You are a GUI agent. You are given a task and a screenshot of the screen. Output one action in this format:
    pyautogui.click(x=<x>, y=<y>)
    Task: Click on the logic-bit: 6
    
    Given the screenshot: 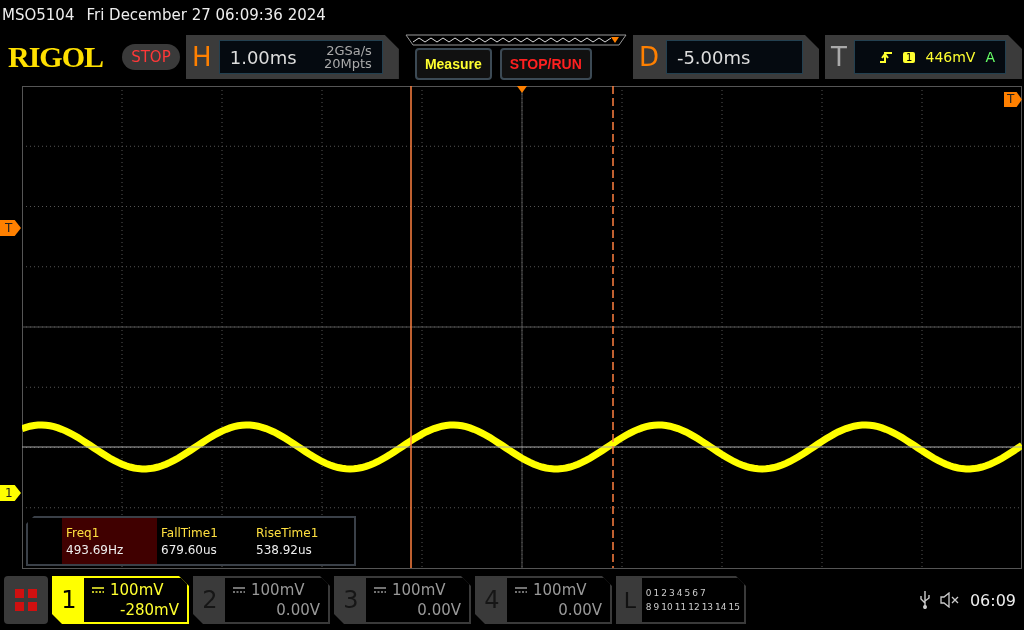 What is the action you would take?
    pyautogui.click(x=695, y=593)
    